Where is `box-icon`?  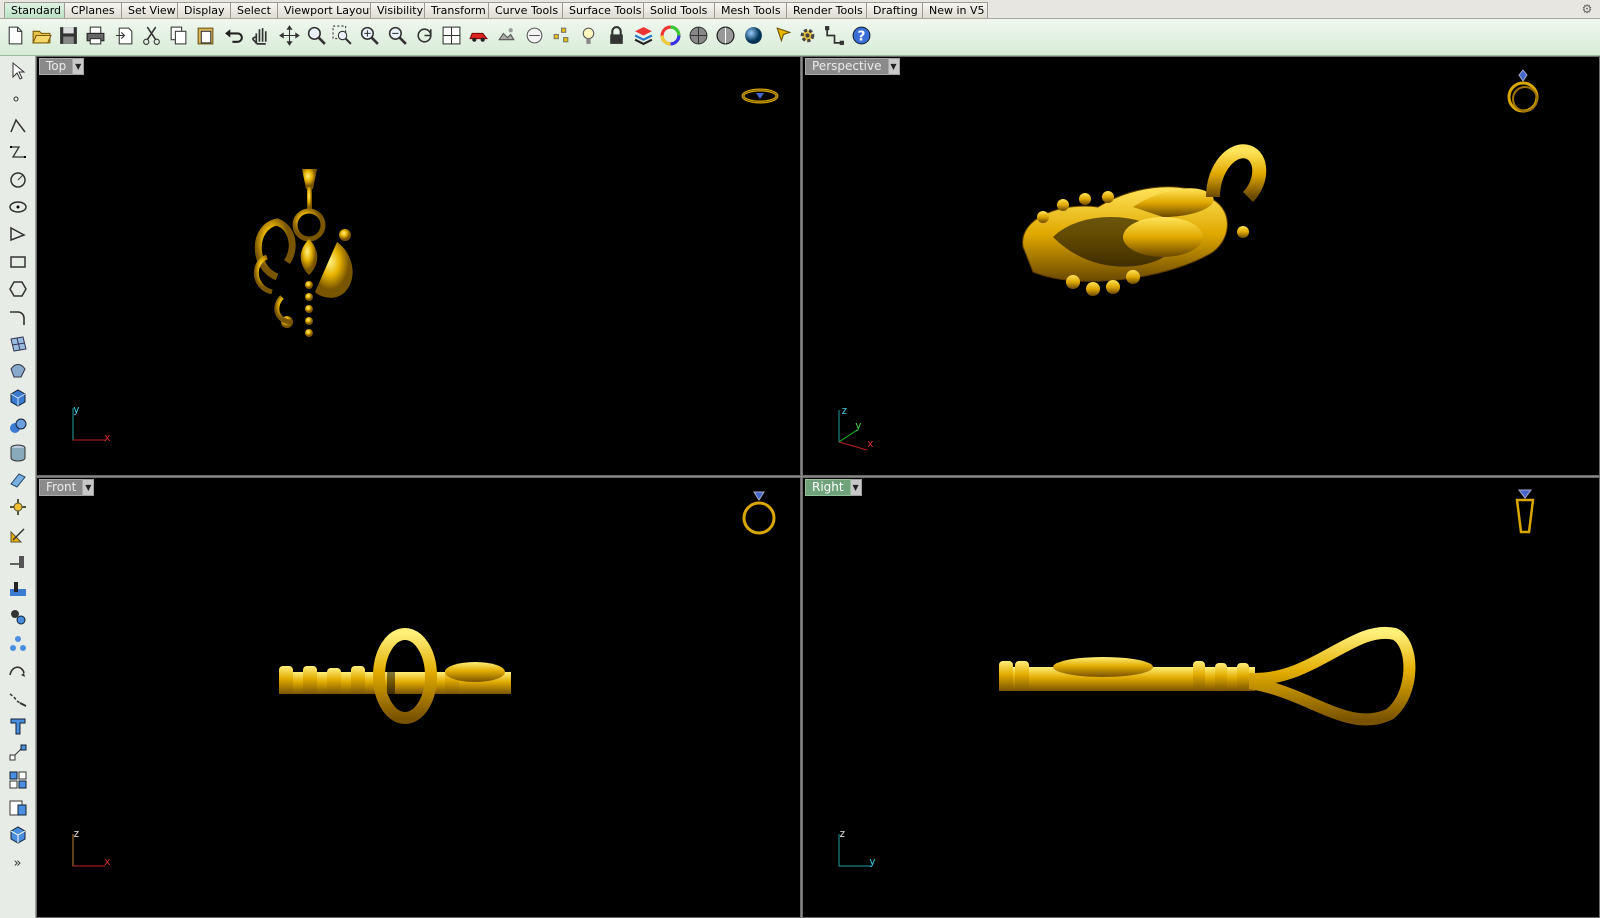
box-icon is located at coordinates (17, 398).